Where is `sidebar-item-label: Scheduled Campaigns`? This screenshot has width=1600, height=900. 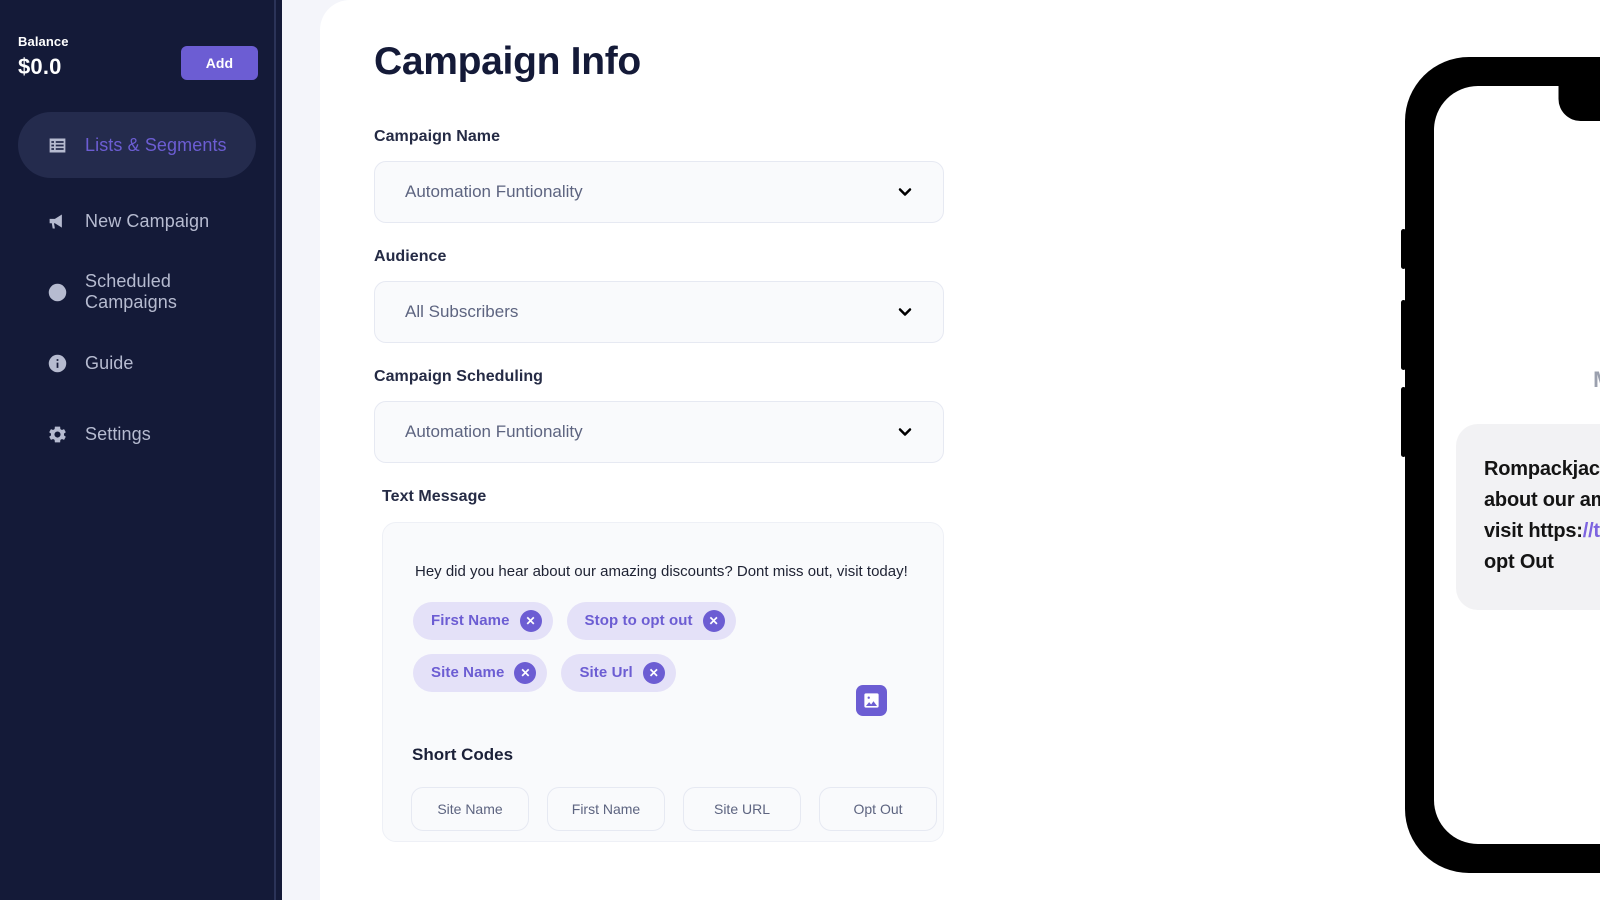 sidebar-item-label: Scheduled Campaigns is located at coordinates (131, 291).